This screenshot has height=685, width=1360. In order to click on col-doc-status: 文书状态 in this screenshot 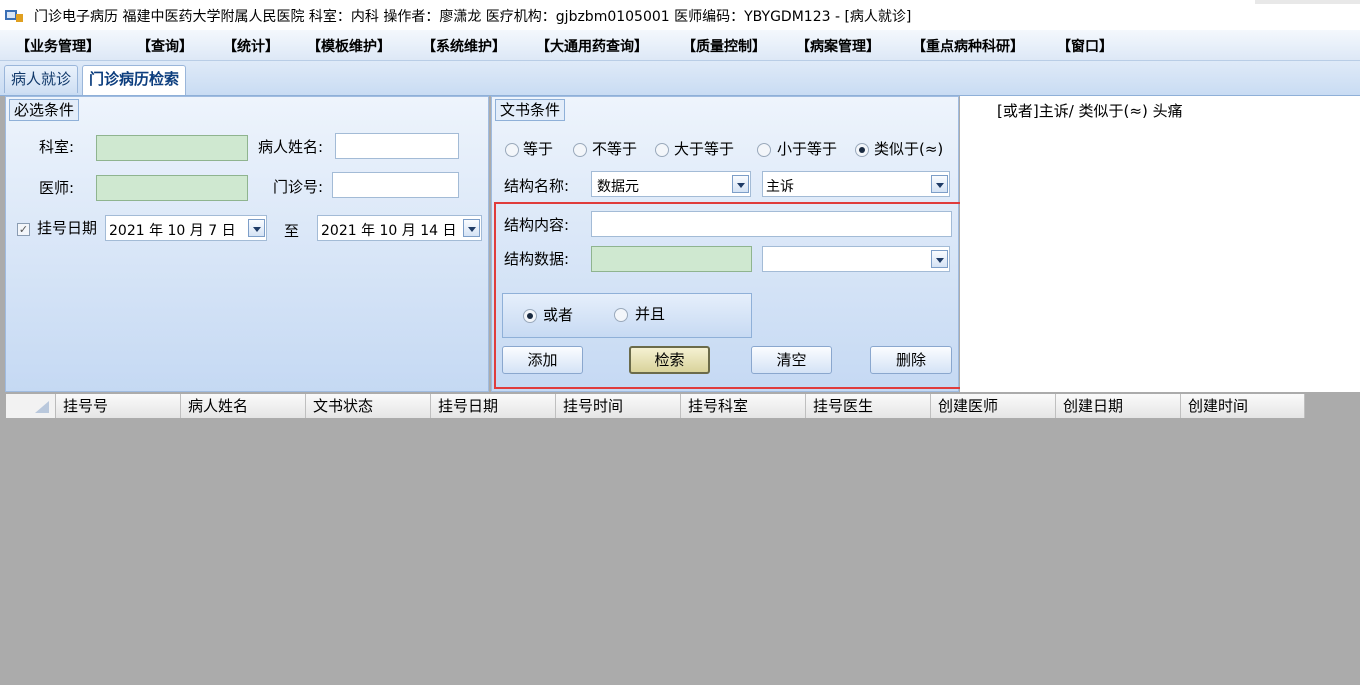, I will do `click(368, 406)`.